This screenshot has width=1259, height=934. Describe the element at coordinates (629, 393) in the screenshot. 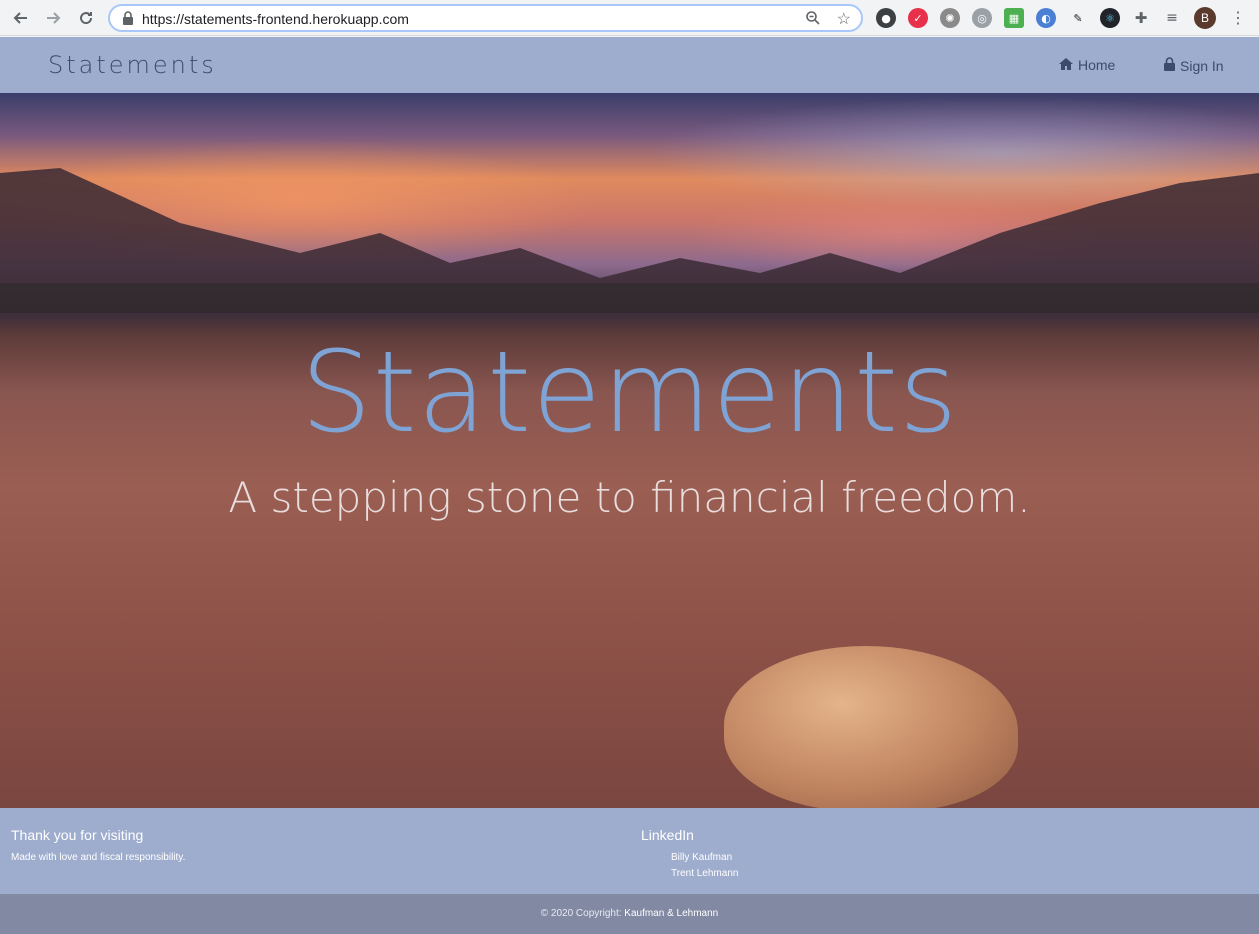

I see `hero-title: Statements` at that location.